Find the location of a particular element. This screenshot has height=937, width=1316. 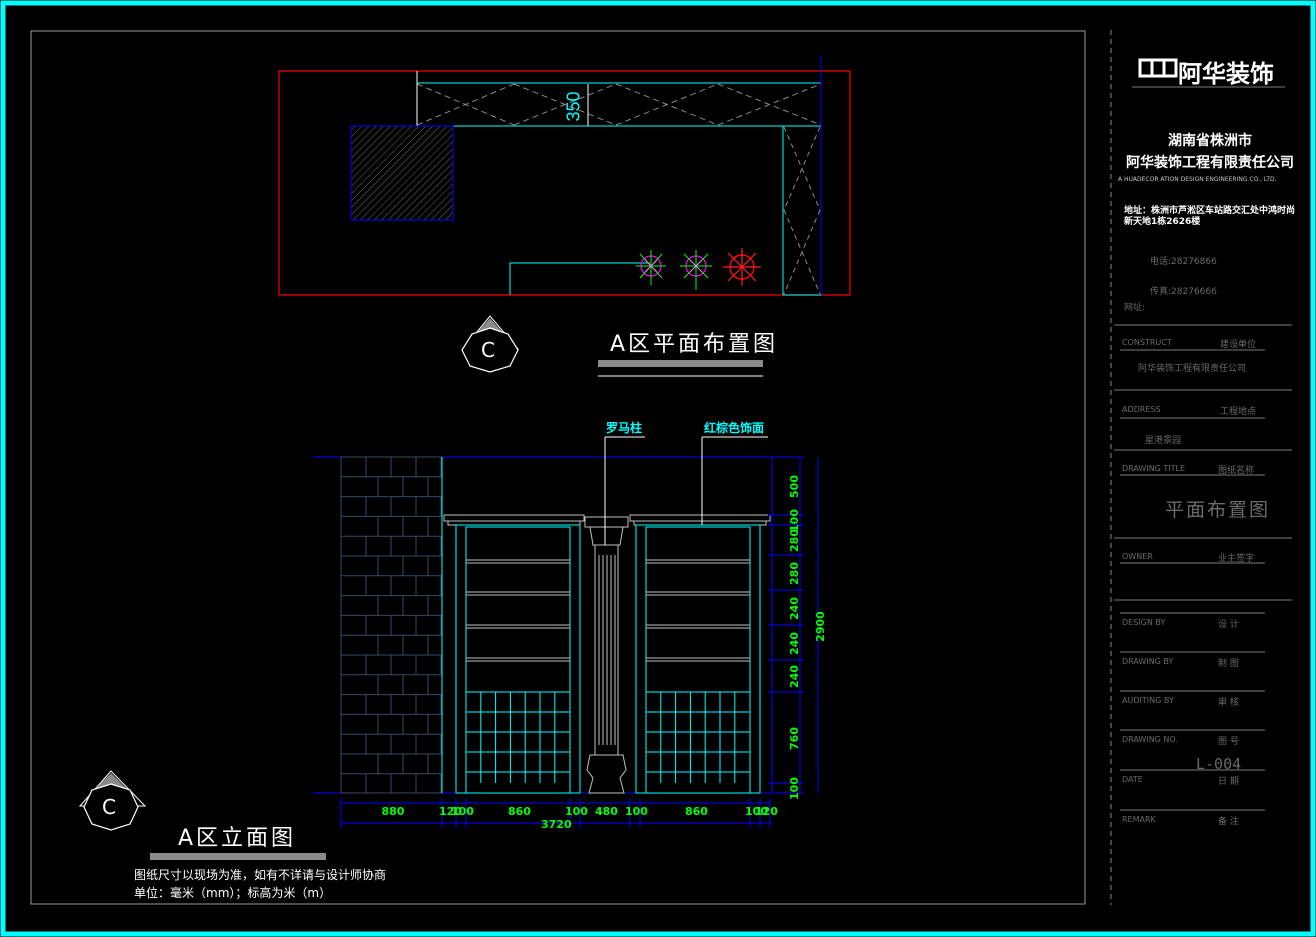

drawing-no-value: L-004 is located at coordinates (1219, 764).